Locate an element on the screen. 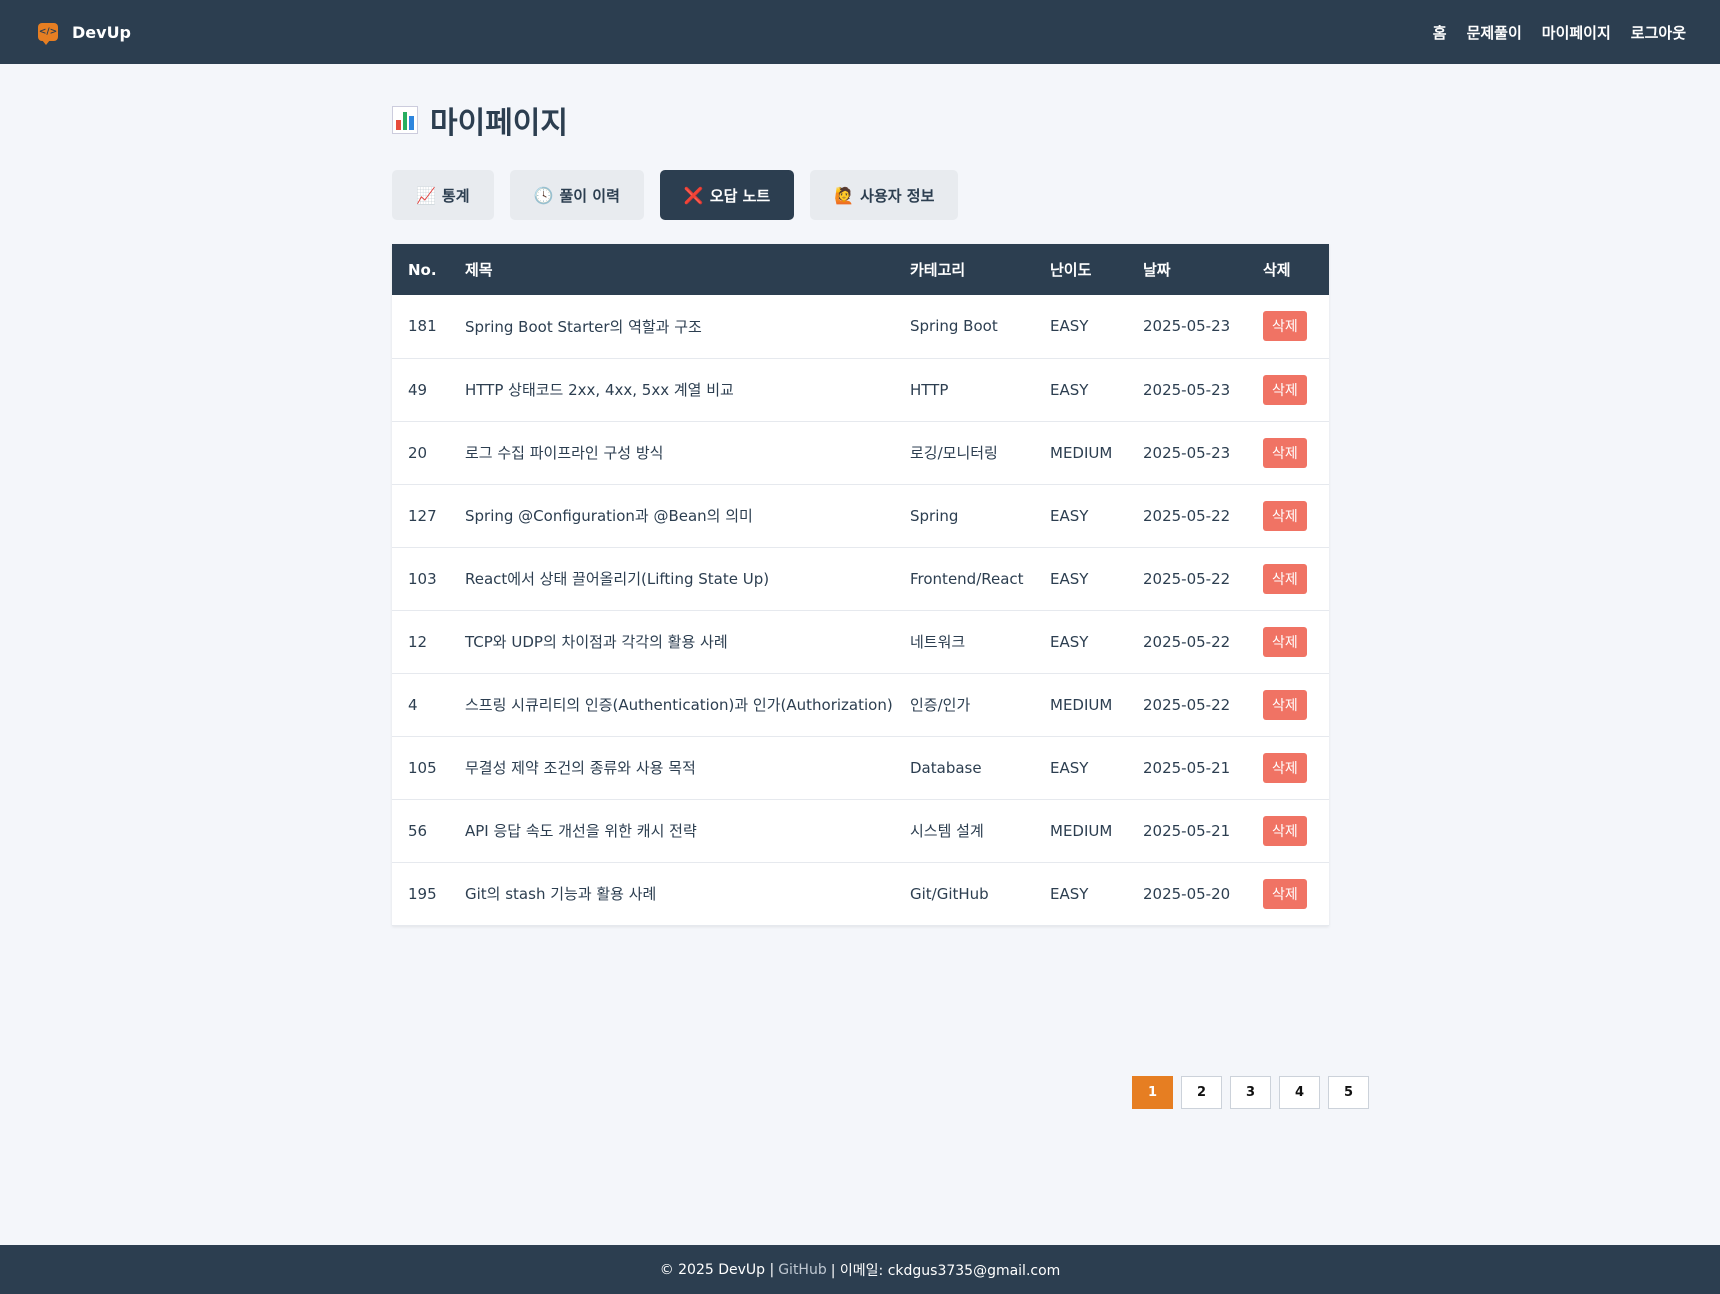 The image size is (1720, 1294). column-header-date: 날짜 is located at coordinates (1157, 270).